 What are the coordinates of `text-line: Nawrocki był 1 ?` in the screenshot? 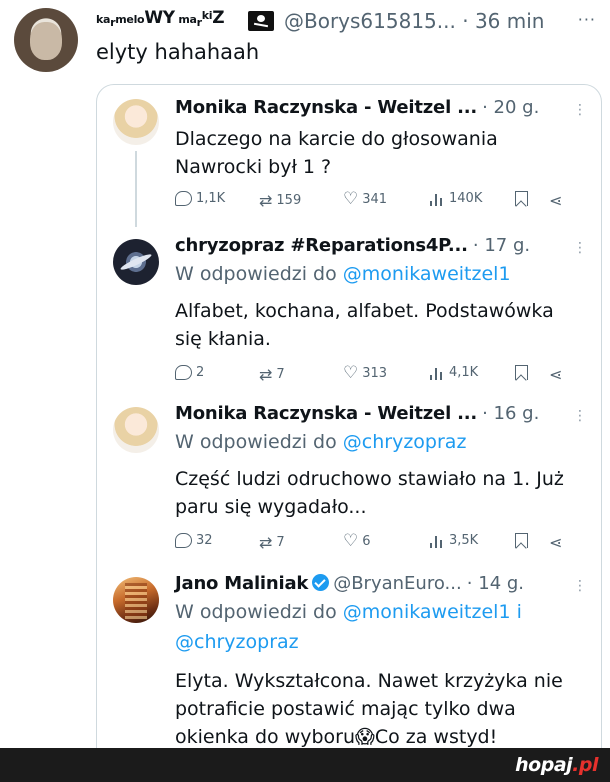 It's located at (253, 167).